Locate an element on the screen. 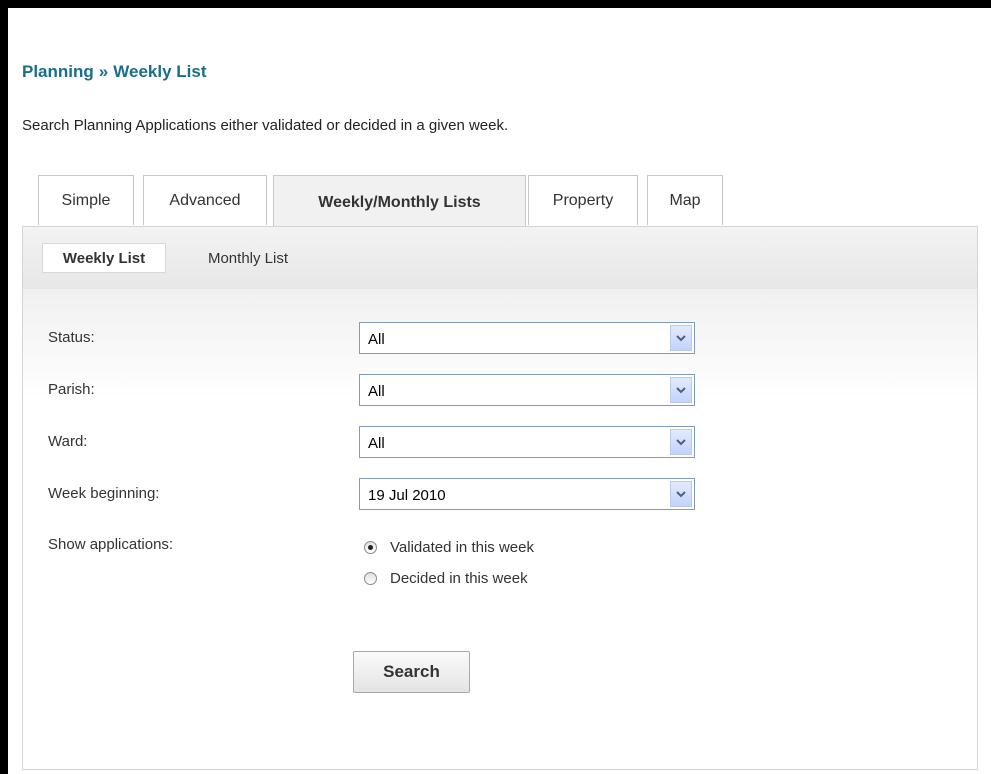 The height and width of the screenshot is (774, 991). radio-validated: Validated in this week is located at coordinates (449, 547).